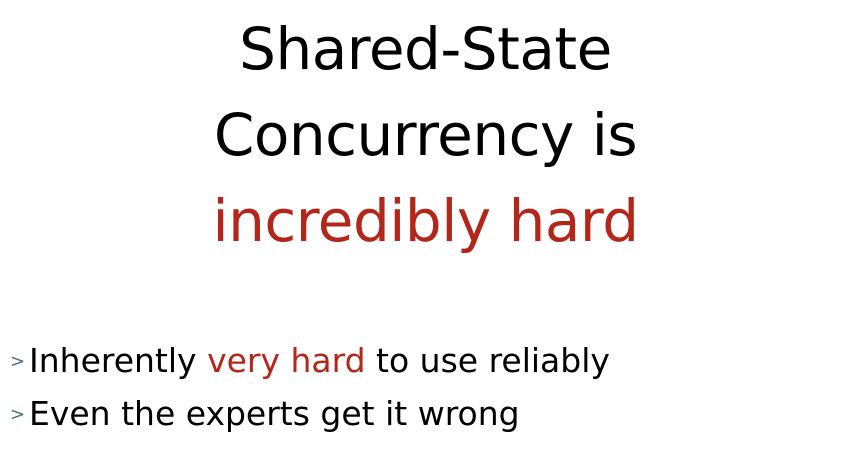 The image size is (851, 449). I want to click on bullet-item-1: > Inherently very hard to use reliably, so click(425, 360).